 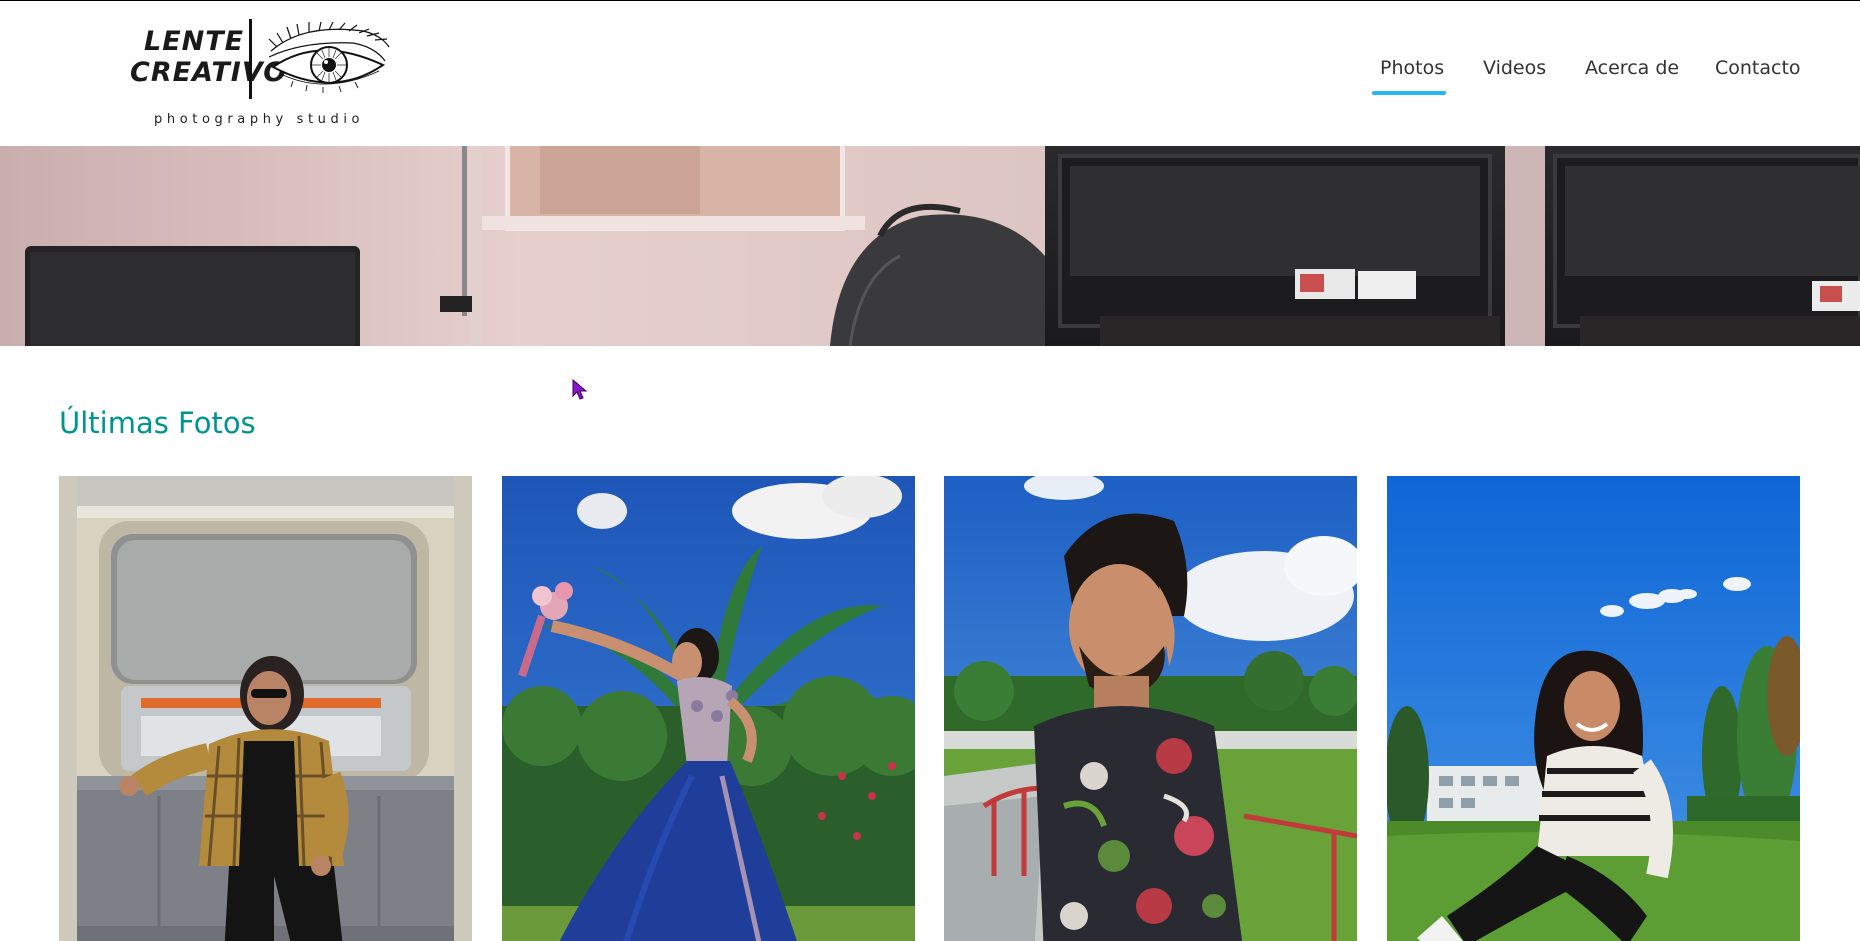 I want to click on photo-woman-on-grass, so click(x=1593, y=708).